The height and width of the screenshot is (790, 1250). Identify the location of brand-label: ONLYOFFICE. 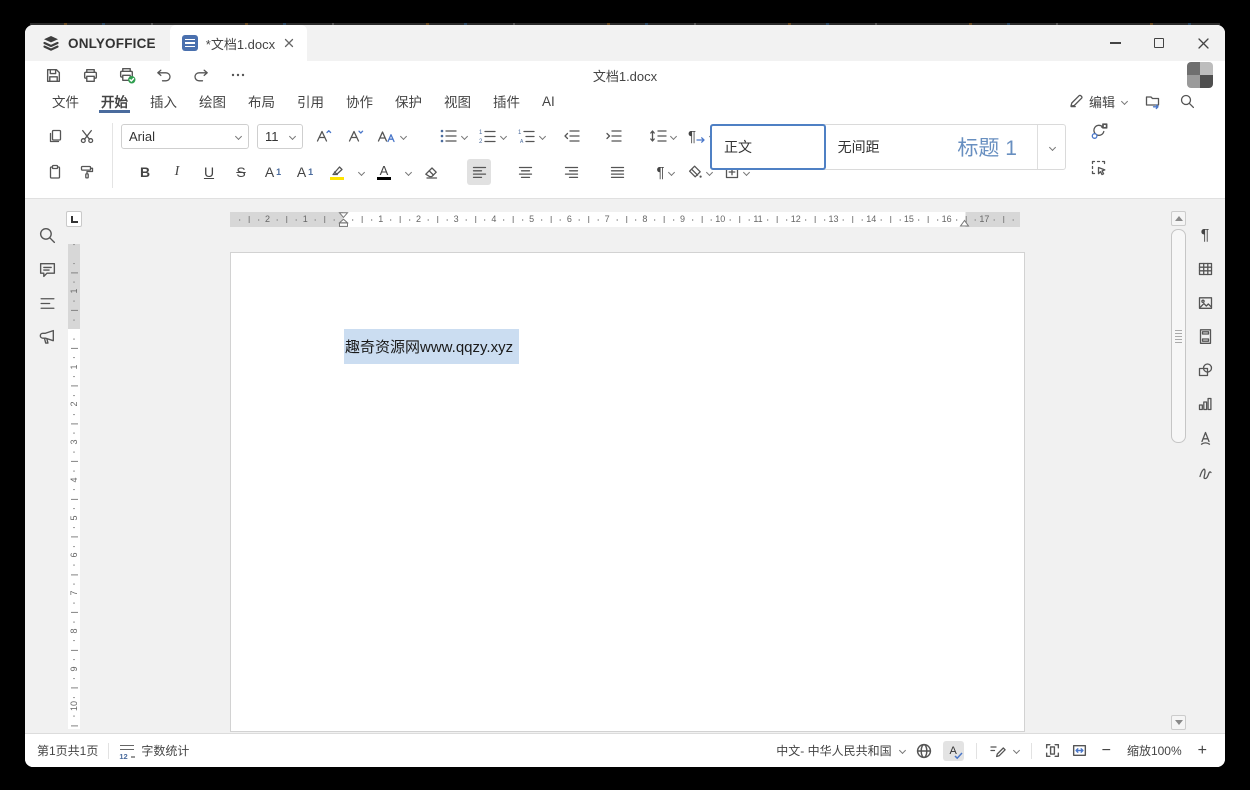
(112, 43).